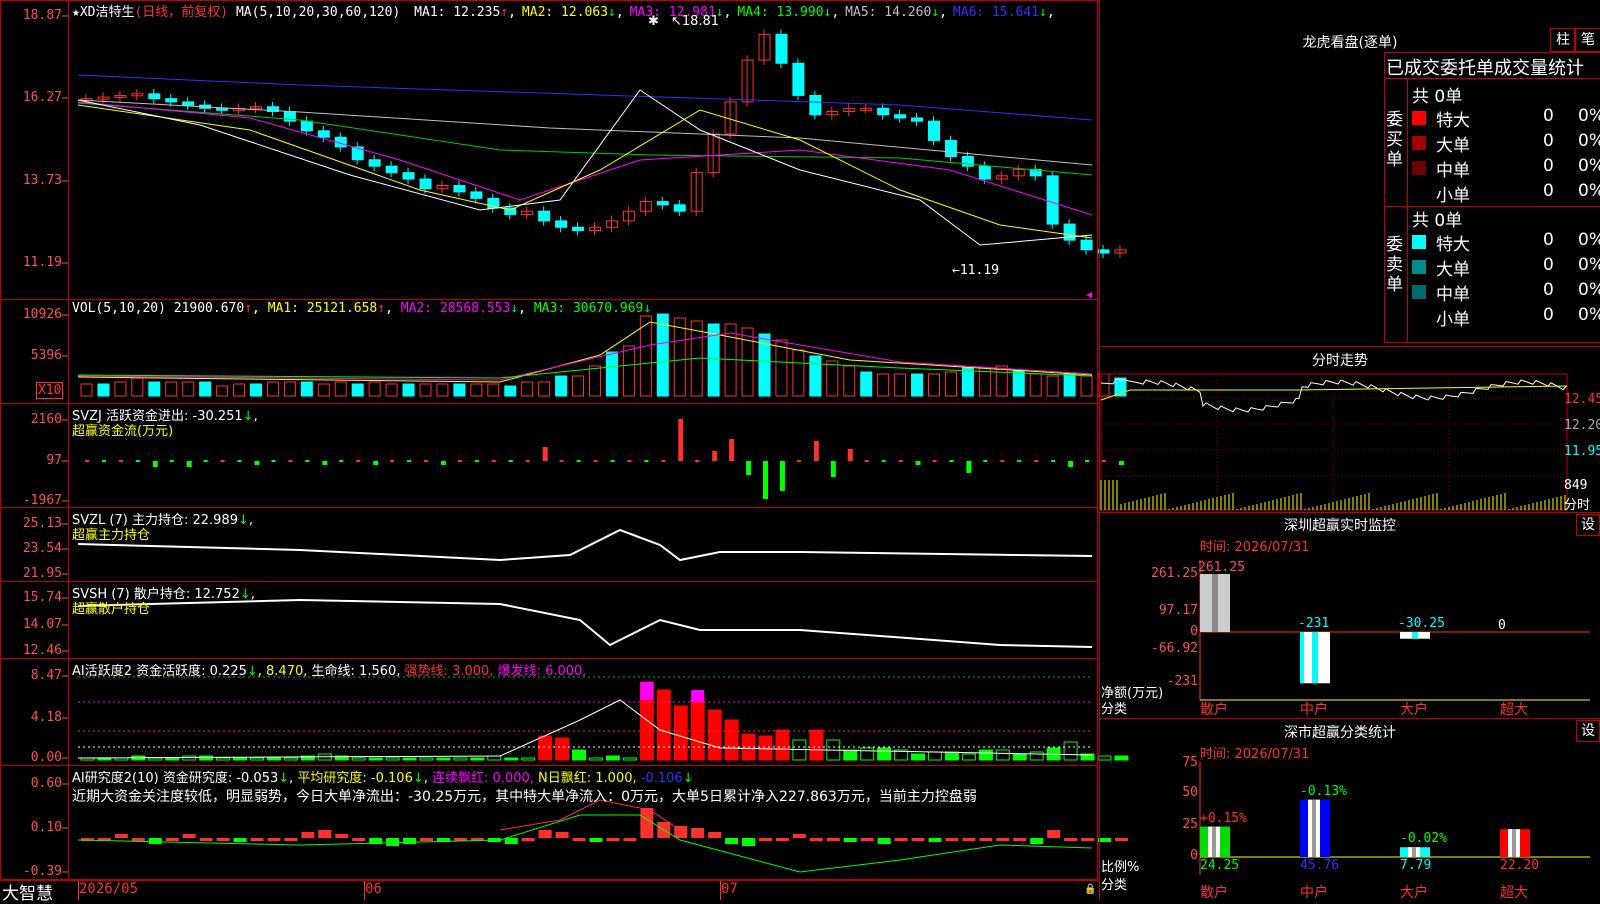  Describe the element at coordinates (729, 889) in the screenshot. I see `date-label-jul: 07` at that location.